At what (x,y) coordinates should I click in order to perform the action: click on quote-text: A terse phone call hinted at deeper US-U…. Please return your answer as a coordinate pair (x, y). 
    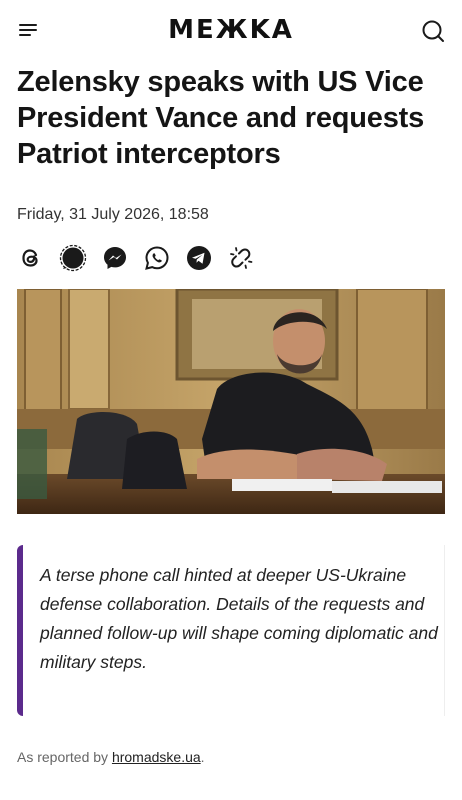
    Looking at the image, I should click on (239, 618).